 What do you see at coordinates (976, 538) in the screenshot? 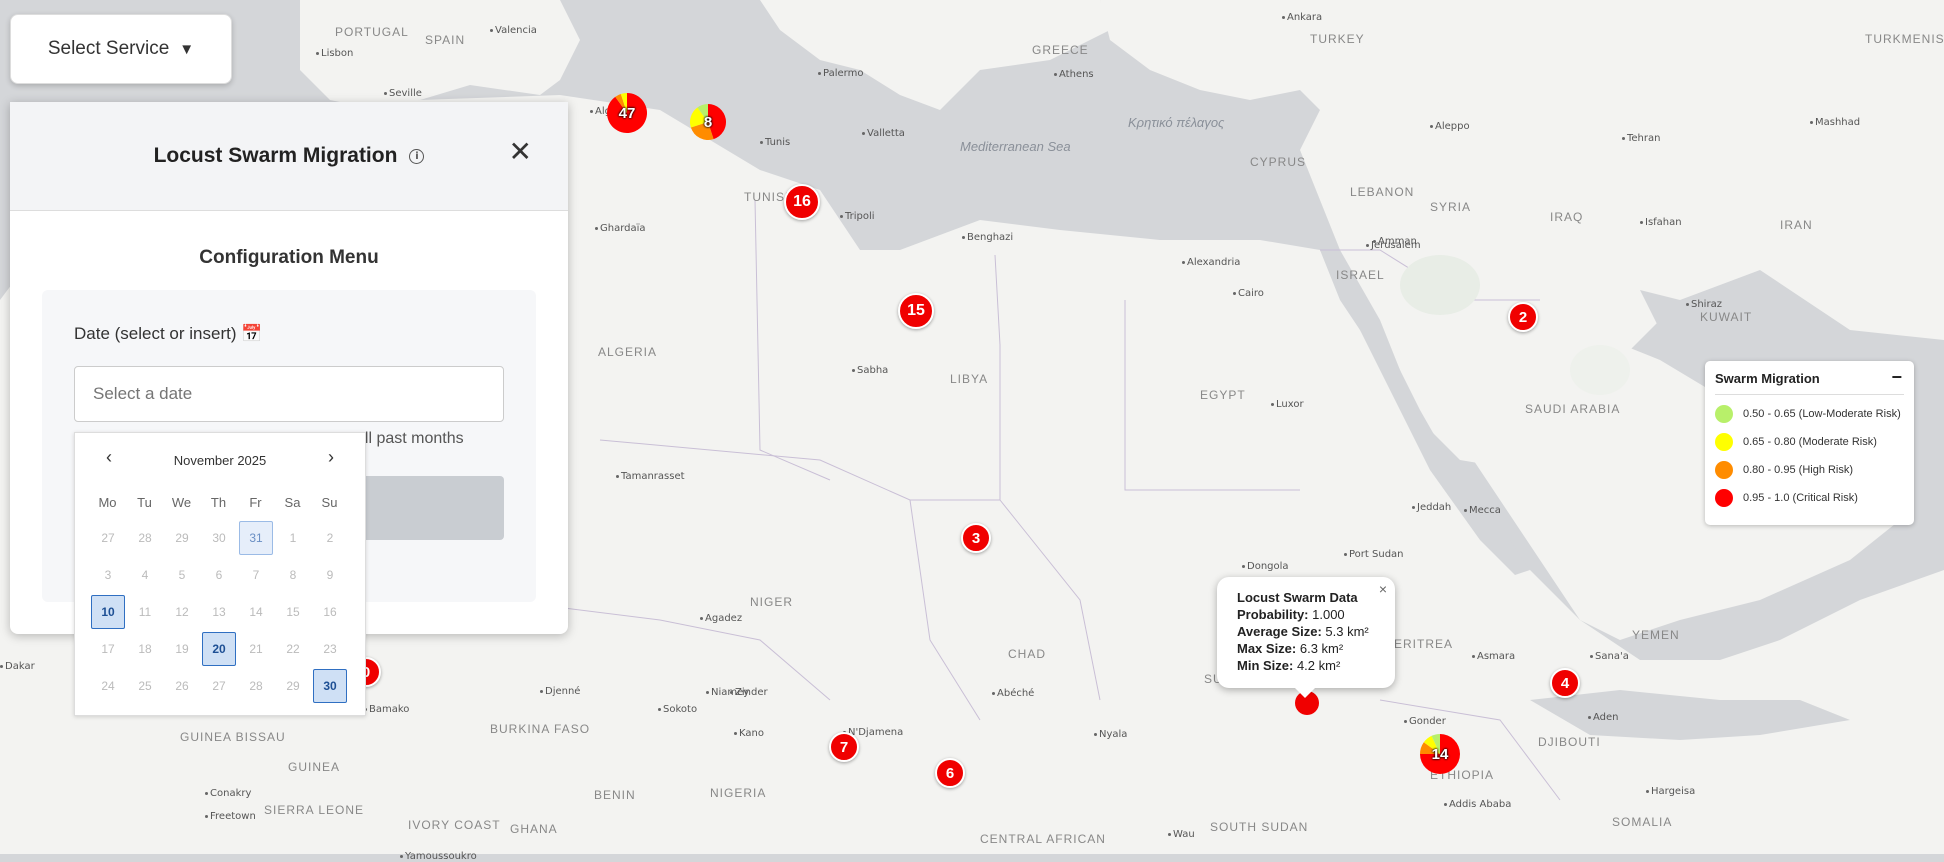
I see `swarm-cluster-marker: 3` at bounding box center [976, 538].